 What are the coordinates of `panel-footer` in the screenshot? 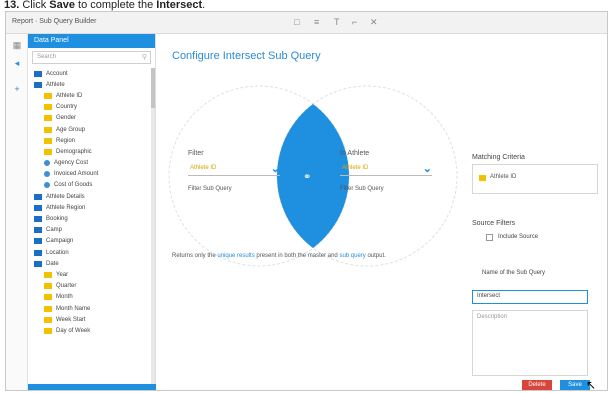 It's located at (92, 387).